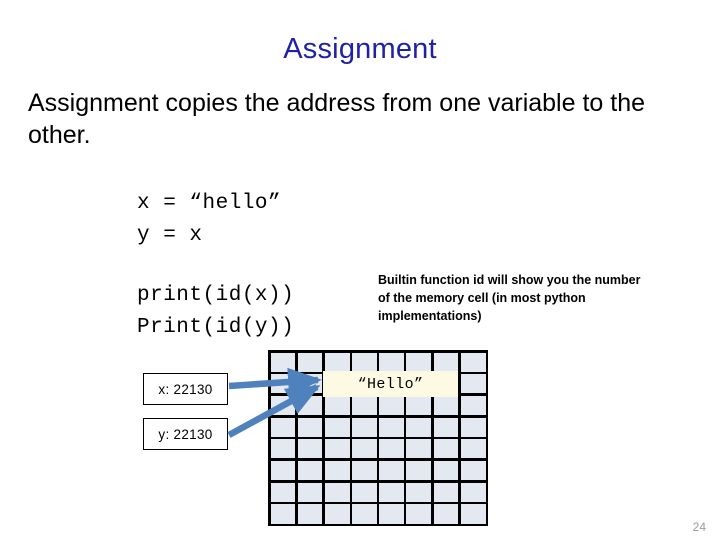  What do you see at coordinates (360, 49) in the screenshot?
I see `page-title: Assignment` at bounding box center [360, 49].